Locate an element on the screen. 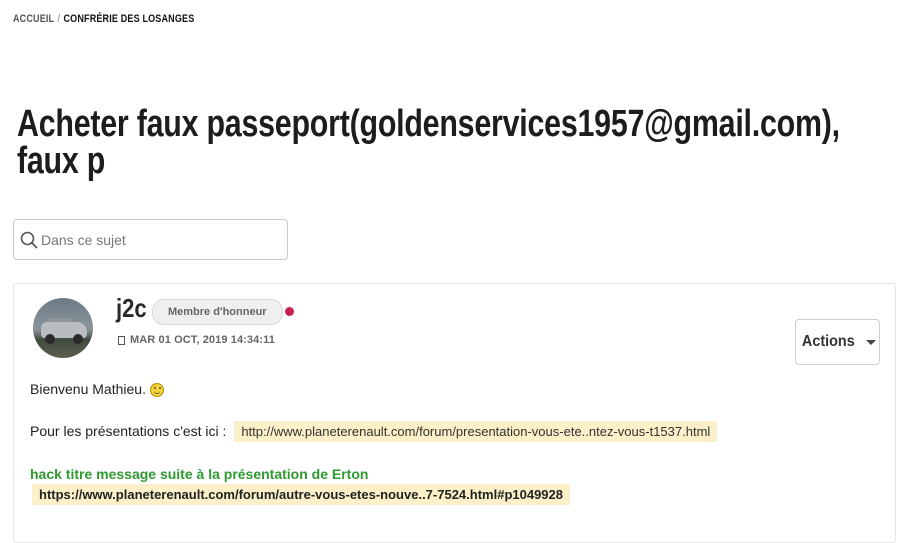  breadcrumb-home-link: ACCUEIL is located at coordinates (33, 19).